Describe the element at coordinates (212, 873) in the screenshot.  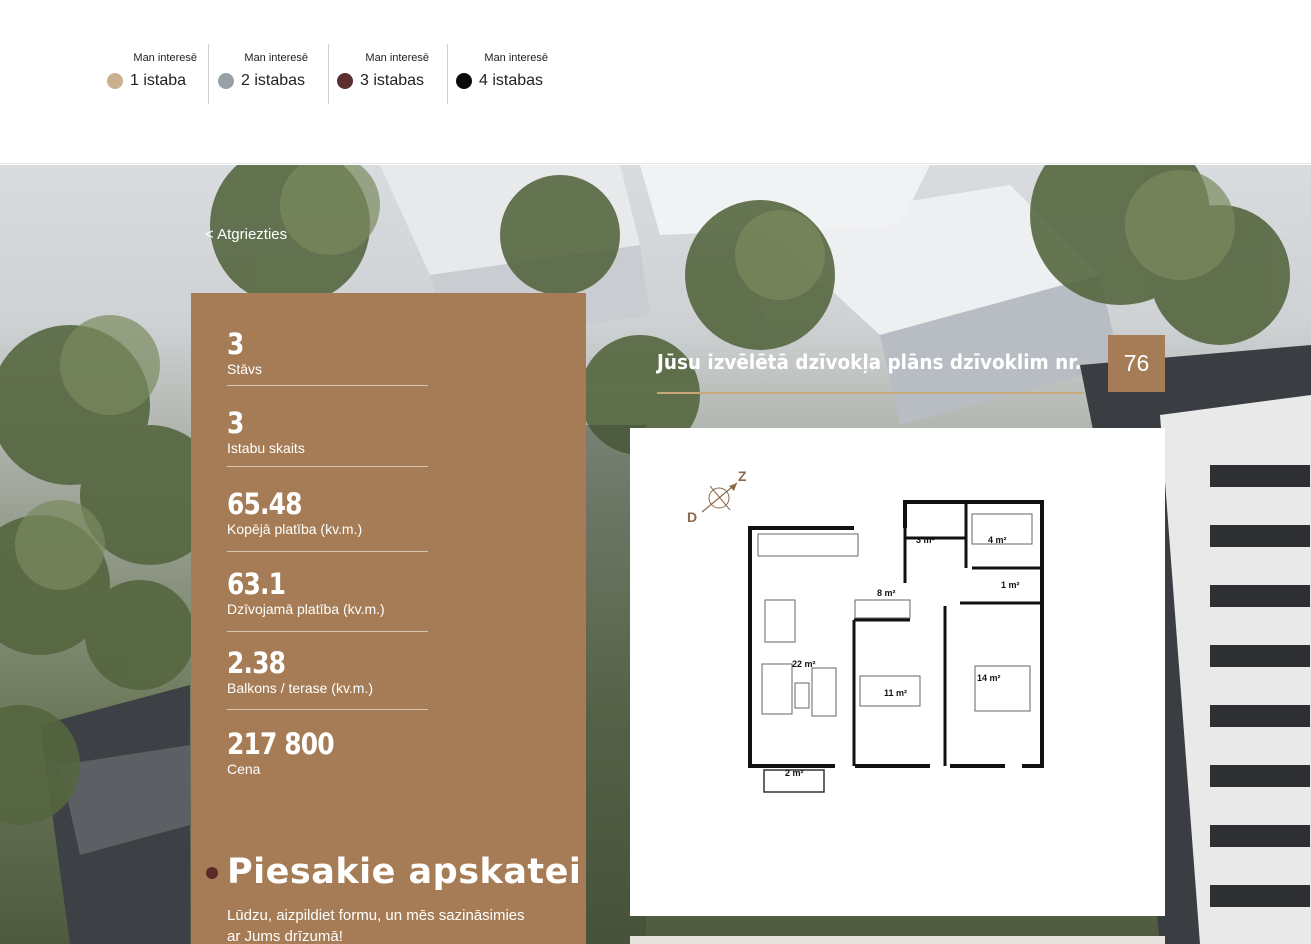
I see `bullet-dot` at that location.